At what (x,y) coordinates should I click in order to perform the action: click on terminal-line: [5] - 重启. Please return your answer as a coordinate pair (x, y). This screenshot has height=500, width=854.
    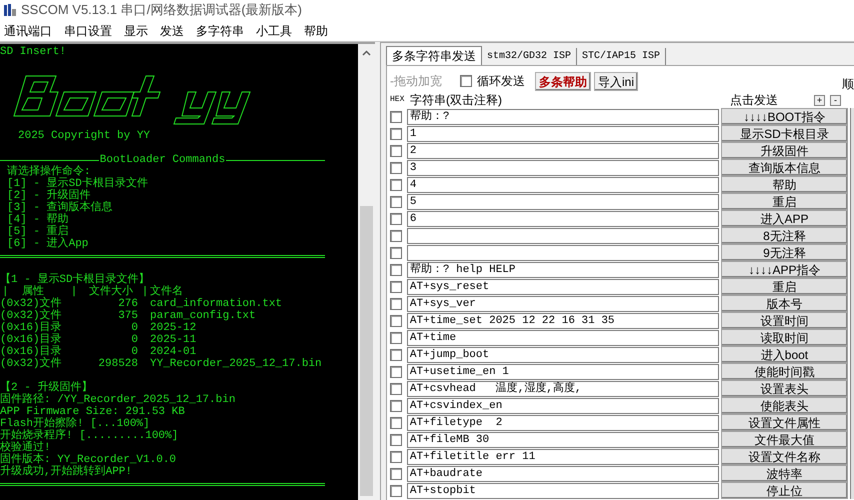
    Looking at the image, I should click on (38, 232).